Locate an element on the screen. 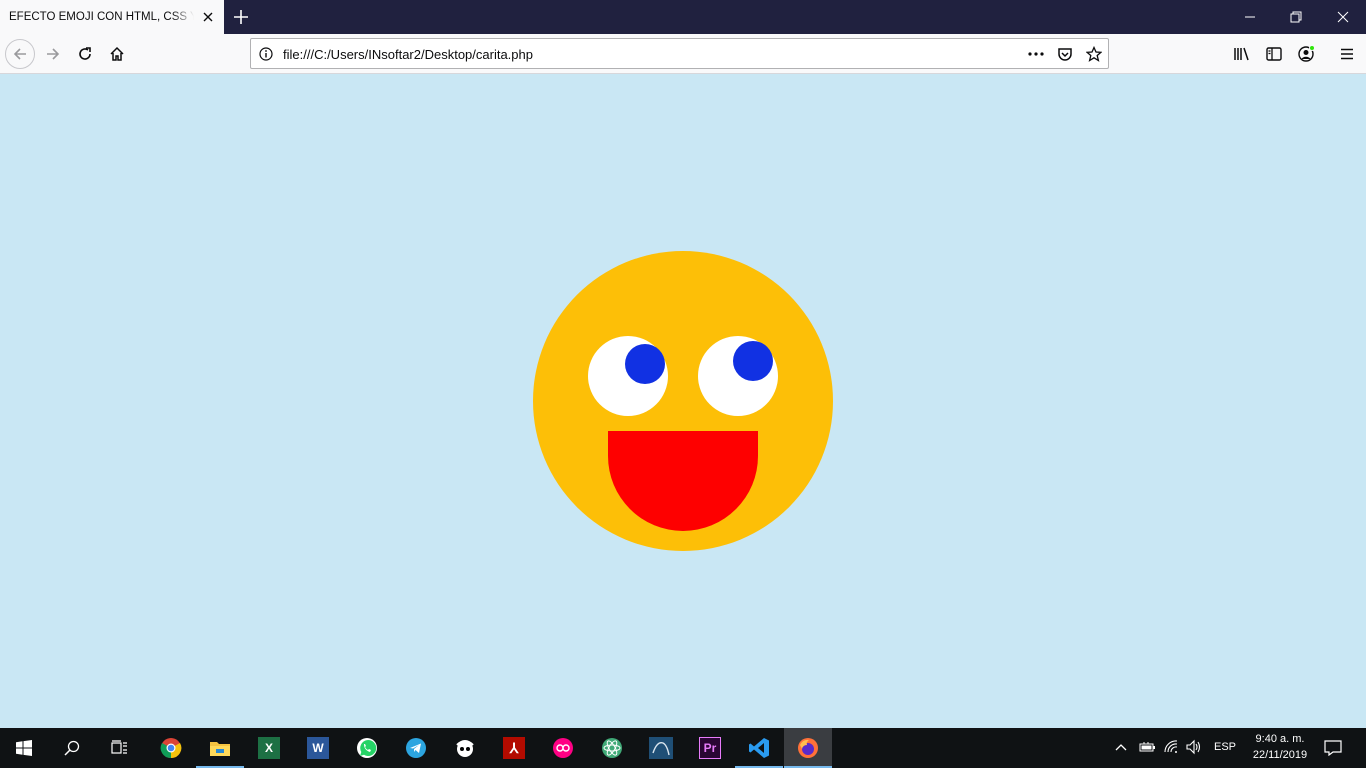 The height and width of the screenshot is (768, 1366). tab-title: EFECTO EMOJI CON HTML, CSS Y JAVASCRIPT is located at coordinates (101, 17).